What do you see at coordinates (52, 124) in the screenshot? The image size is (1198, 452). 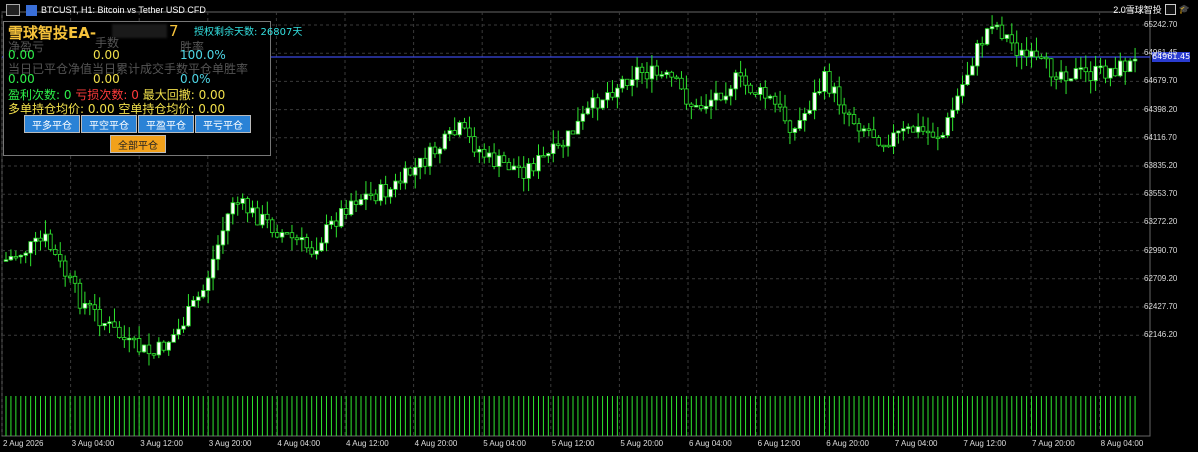 I see `close-long-button: 平多平仓` at bounding box center [52, 124].